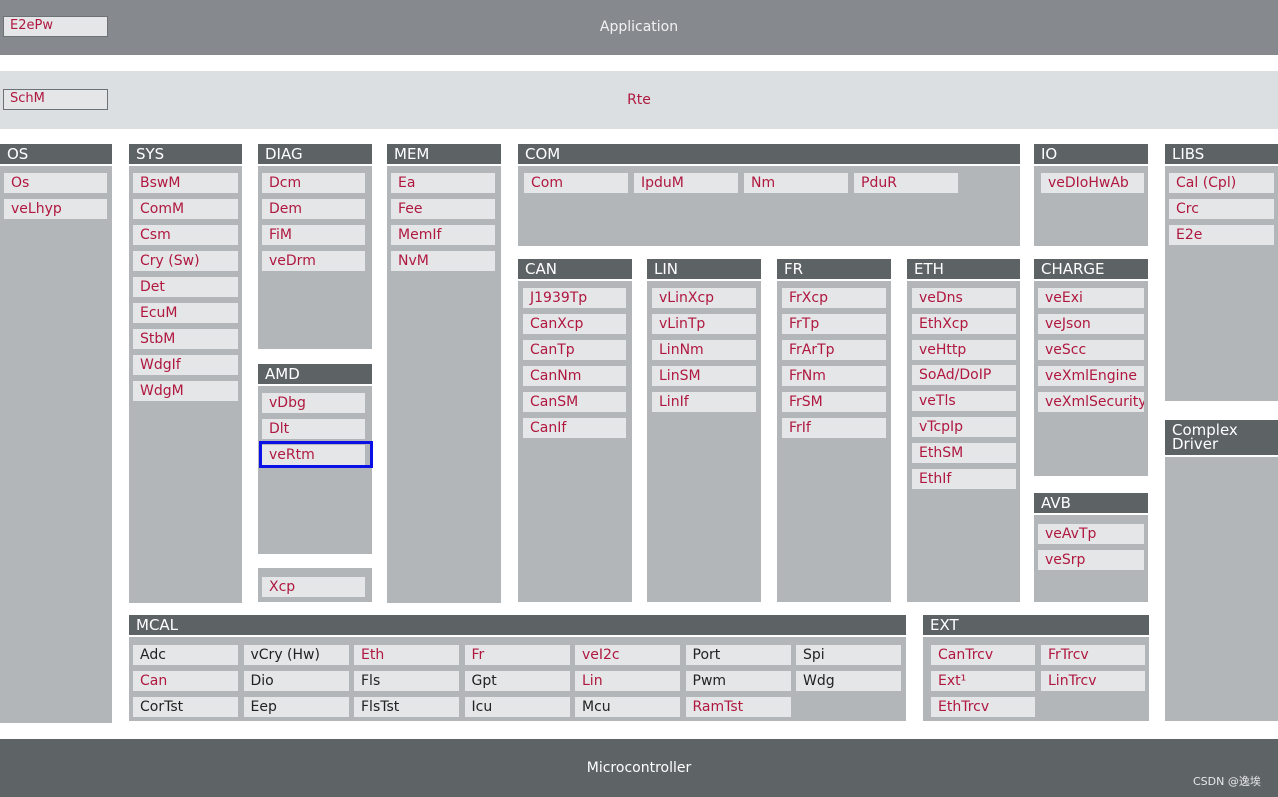 The height and width of the screenshot is (797, 1278). What do you see at coordinates (848, 655) in the screenshot?
I see `mcal-module-spi: Spi` at bounding box center [848, 655].